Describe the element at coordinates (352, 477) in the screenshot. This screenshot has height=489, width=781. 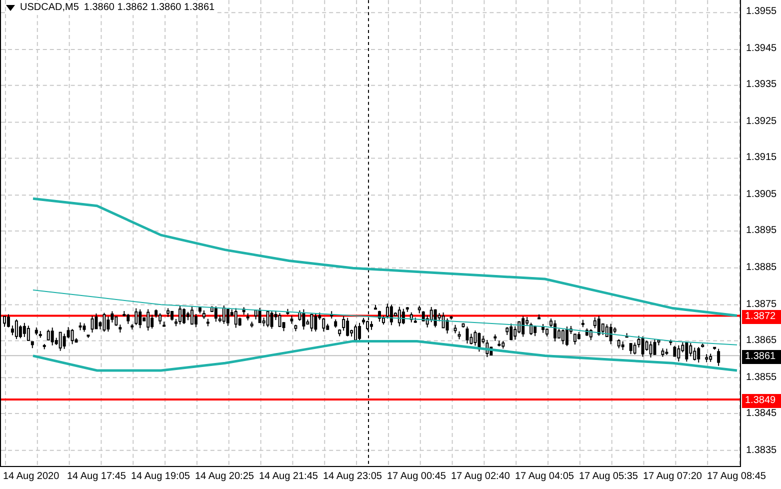
I see `time-axis-label: 14 Aug 23:05` at that location.